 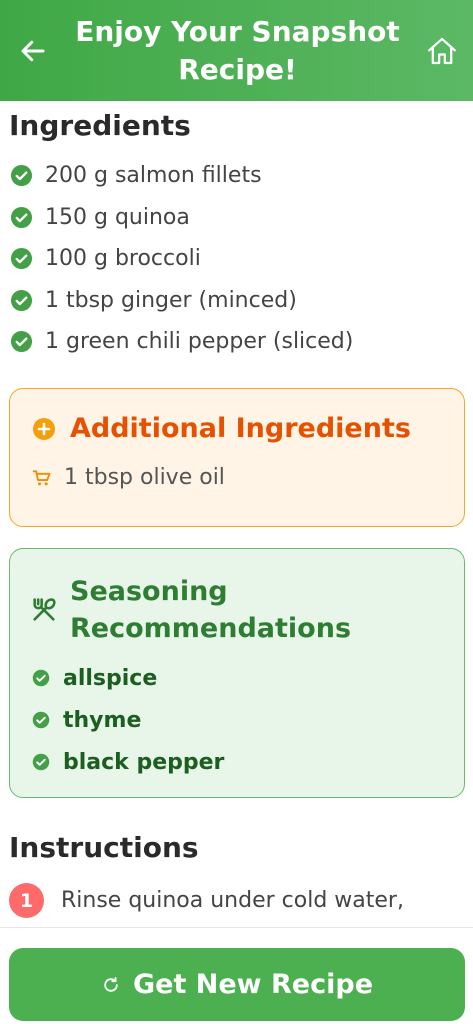 I want to click on app-header: Enjoy Your Snapshot Recipe!, so click(x=236, y=50).